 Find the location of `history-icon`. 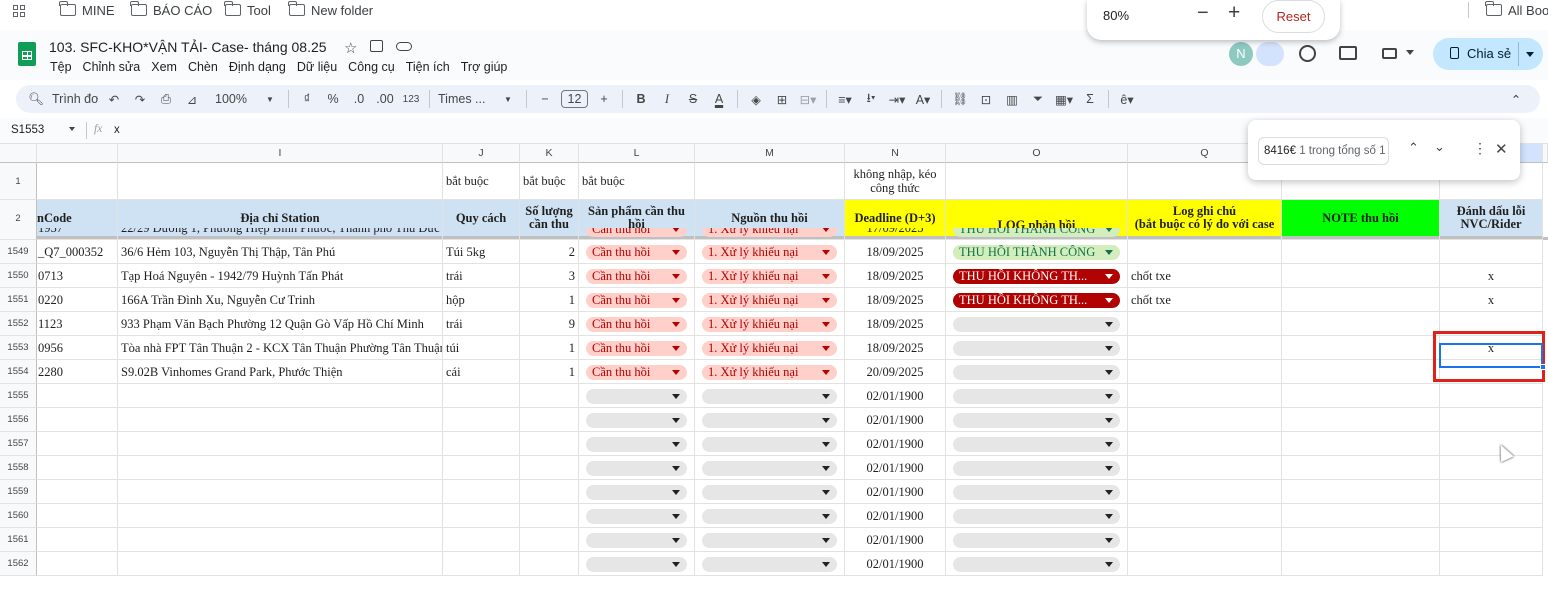

history-icon is located at coordinates (1307, 53).